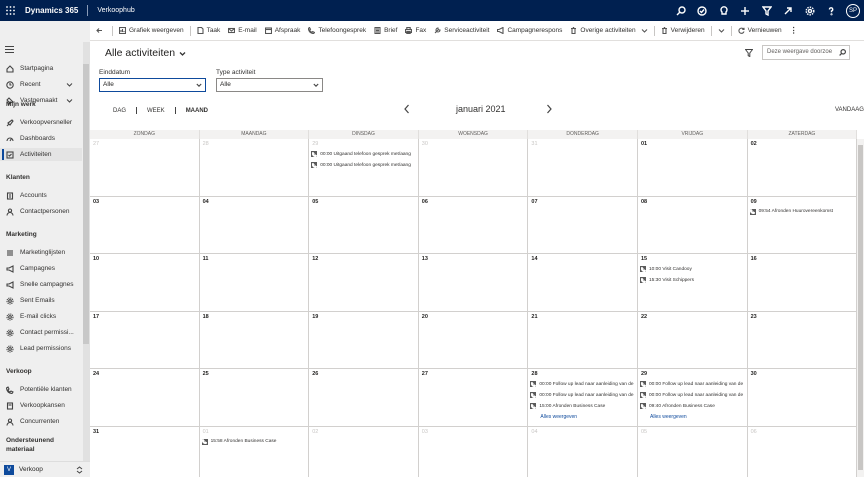 Image resolution: width=864 pixels, height=477 pixels. What do you see at coordinates (692, 269) in the screenshot?
I see `calendar-event: 10:00 Visit Candooy` at bounding box center [692, 269].